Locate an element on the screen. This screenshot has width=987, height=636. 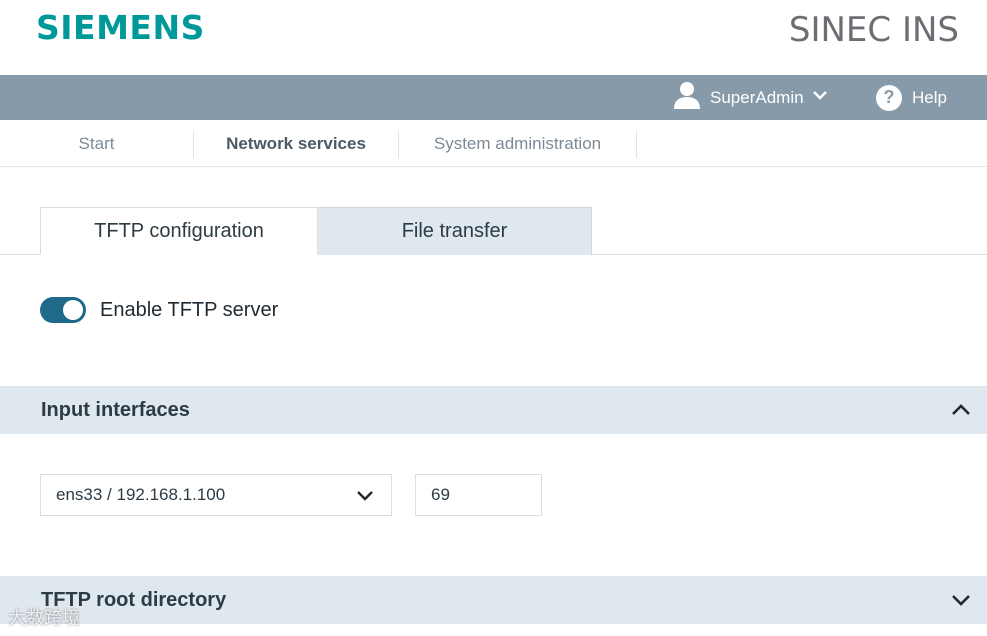
product-title: SINEC INS is located at coordinates (873, 30).